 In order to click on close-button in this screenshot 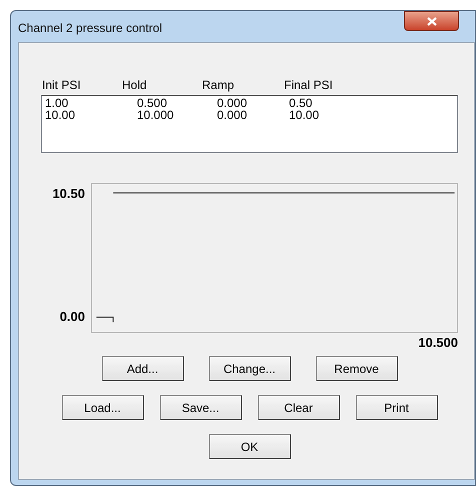, I will do `click(431, 21)`.